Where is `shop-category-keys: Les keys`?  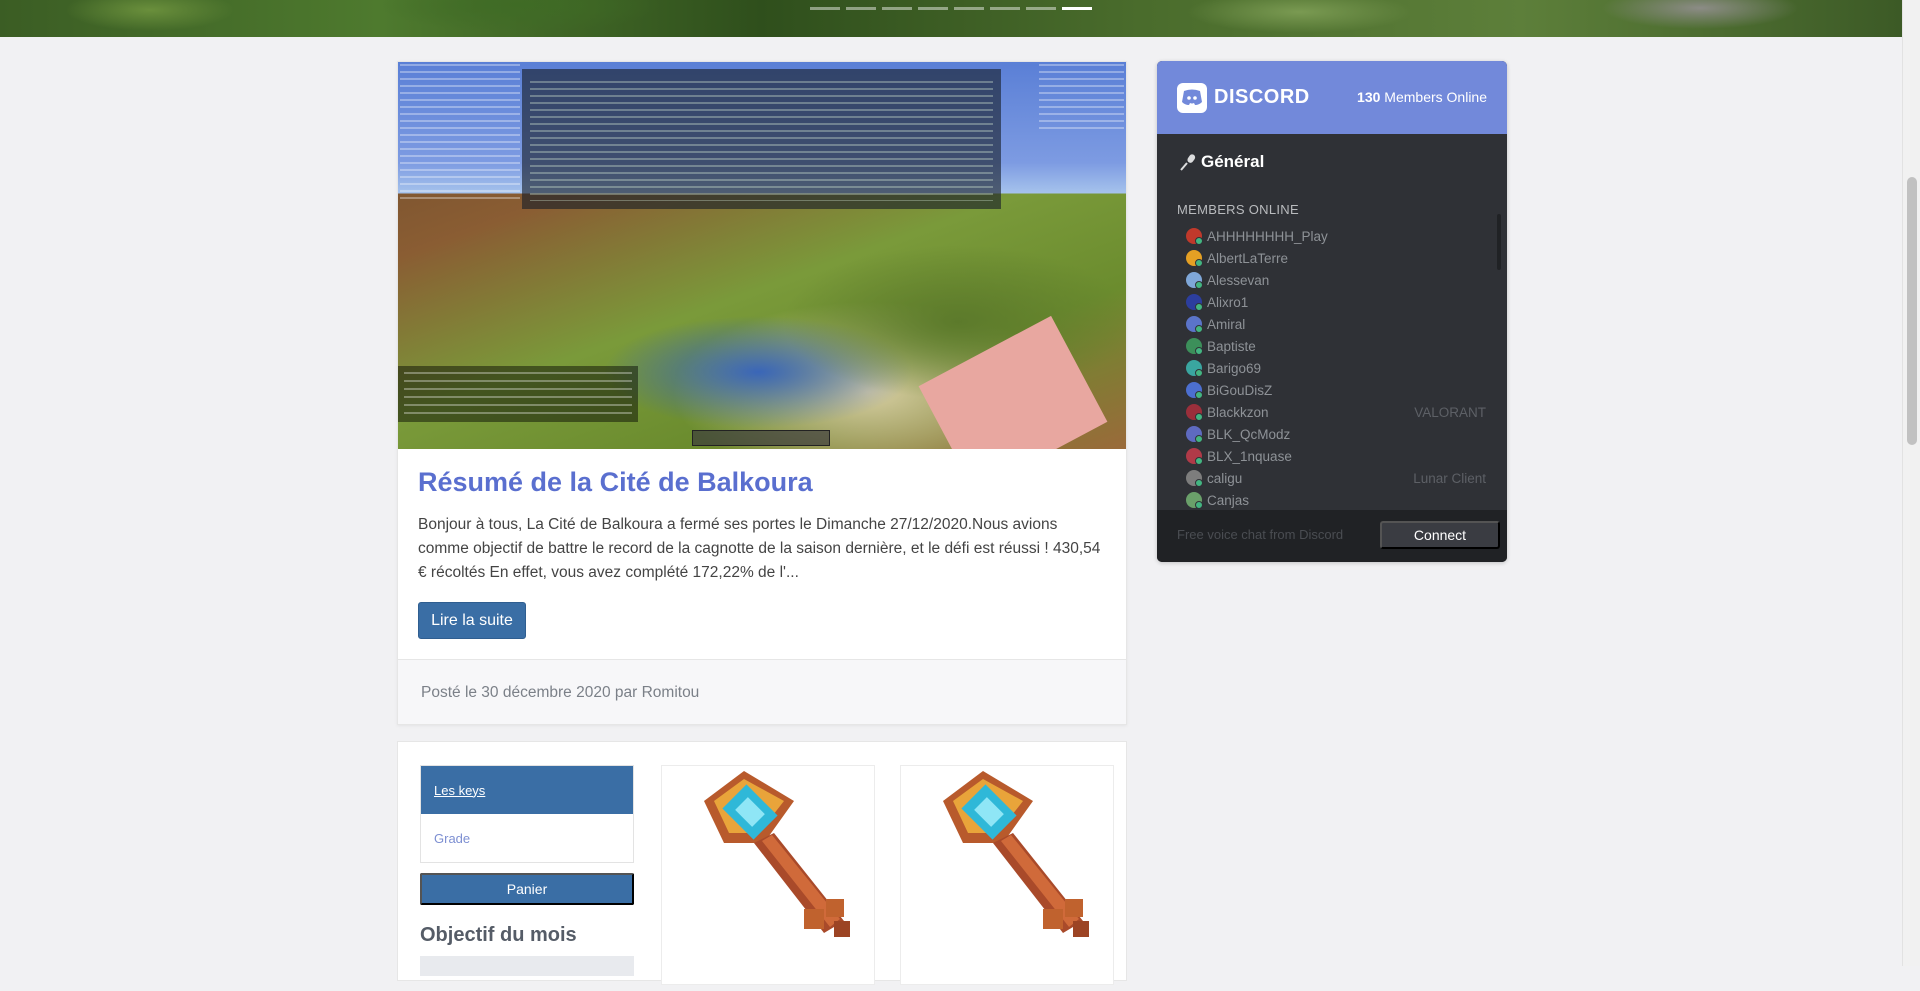 shop-category-keys: Les keys is located at coordinates (527, 790).